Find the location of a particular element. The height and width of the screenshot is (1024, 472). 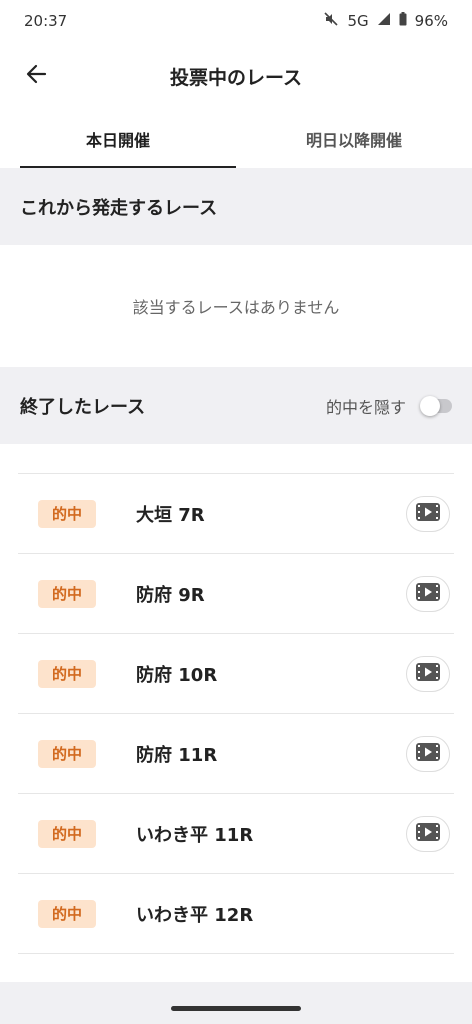

hide-hits-label: 的中を隠す is located at coordinates (365, 407).